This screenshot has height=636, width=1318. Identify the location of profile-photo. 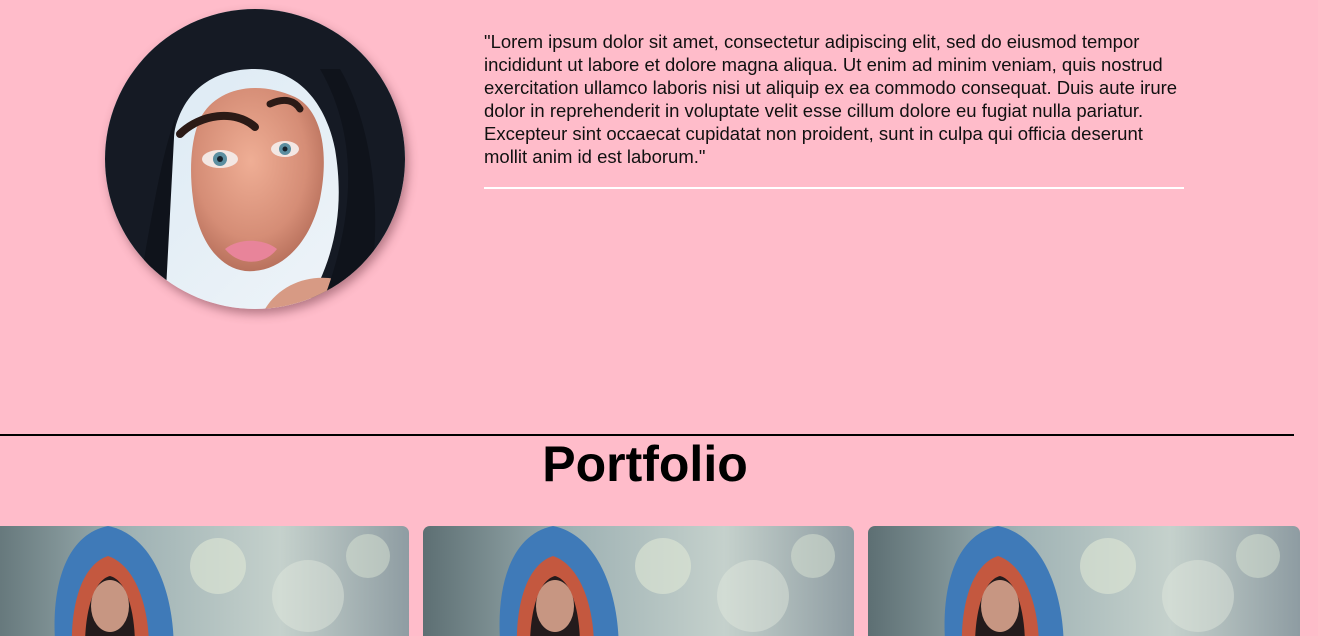
(255, 159).